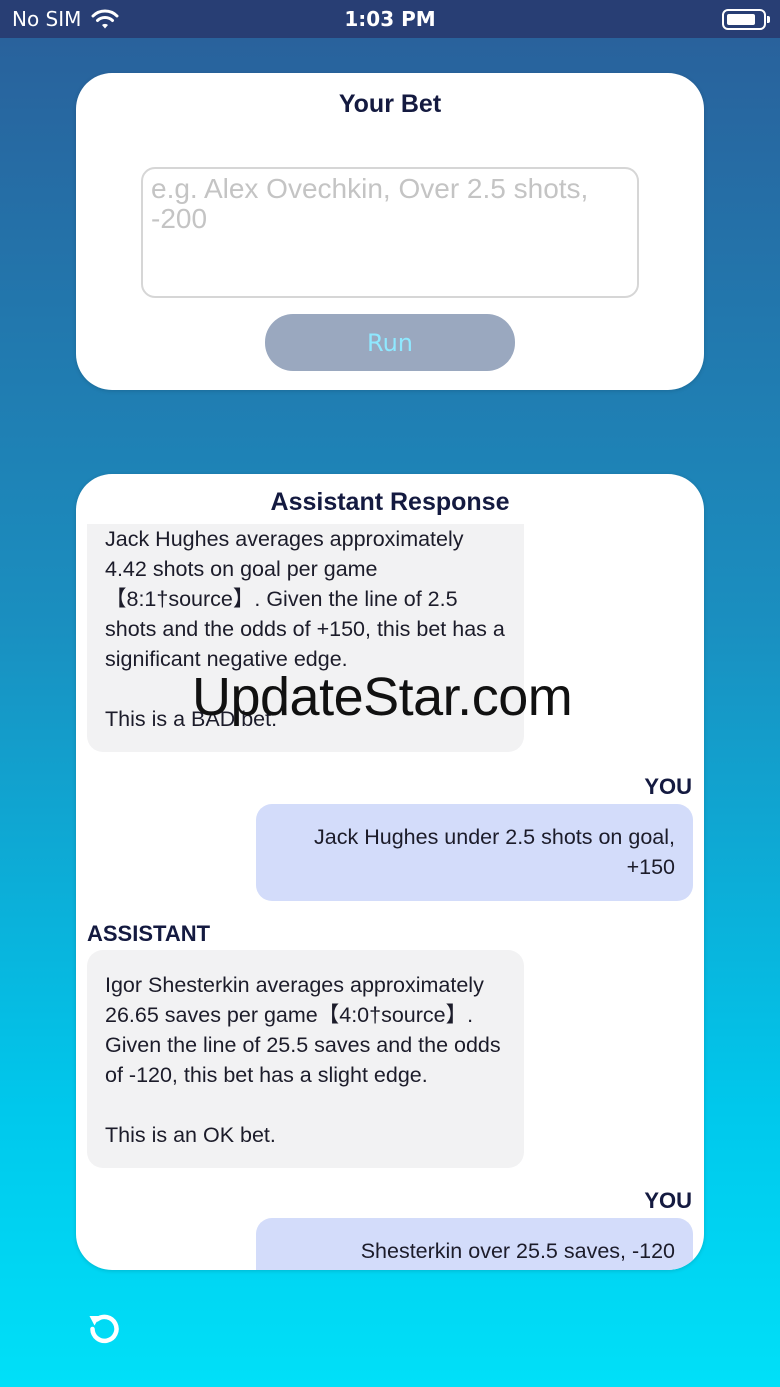 Image resolution: width=780 pixels, height=1387 pixels. What do you see at coordinates (390, 104) in the screenshot?
I see `bet-card-title: Your Bet` at bounding box center [390, 104].